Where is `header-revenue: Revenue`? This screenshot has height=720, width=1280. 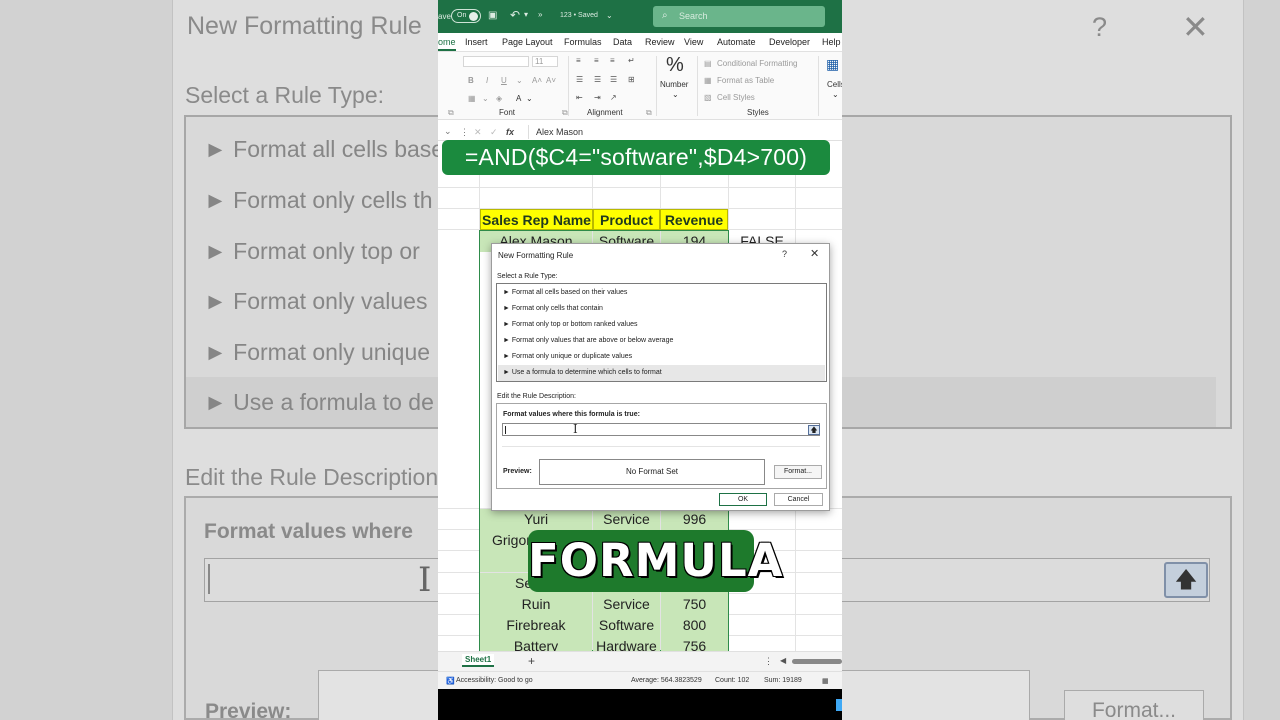 header-revenue: Revenue is located at coordinates (694, 219).